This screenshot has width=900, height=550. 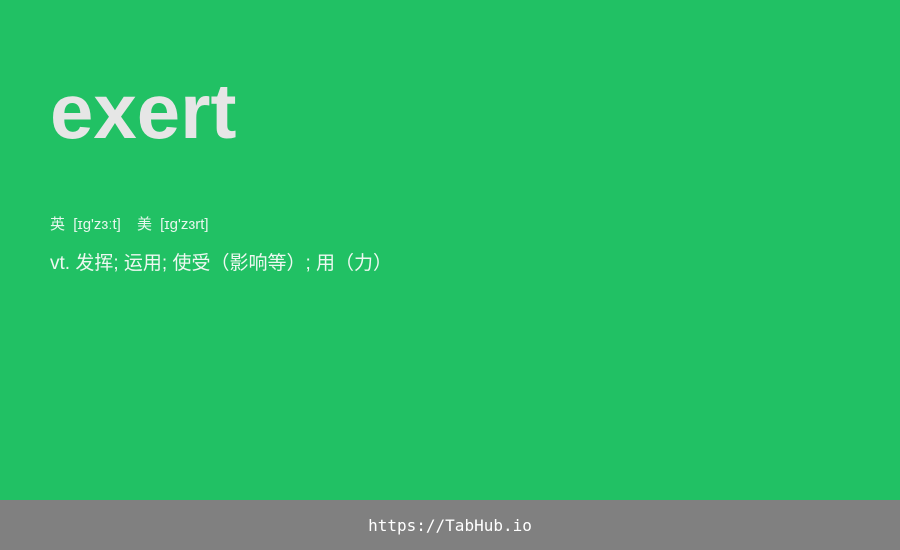 What do you see at coordinates (144, 224) in the screenshot?
I see `phonetic-us-label: 美` at bounding box center [144, 224].